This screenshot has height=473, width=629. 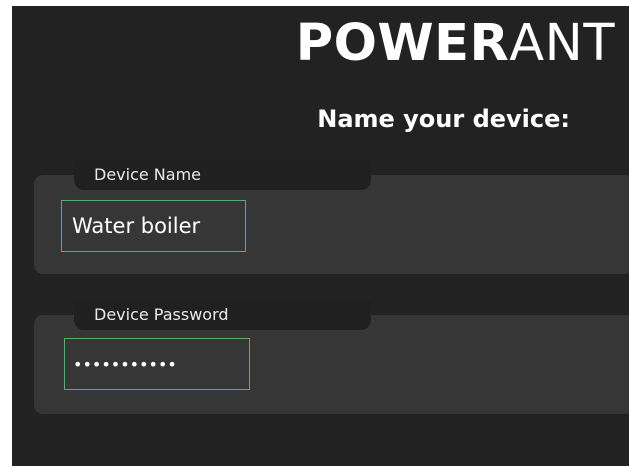 I want to click on brand-logo: POWERANT, so click(x=455, y=43).